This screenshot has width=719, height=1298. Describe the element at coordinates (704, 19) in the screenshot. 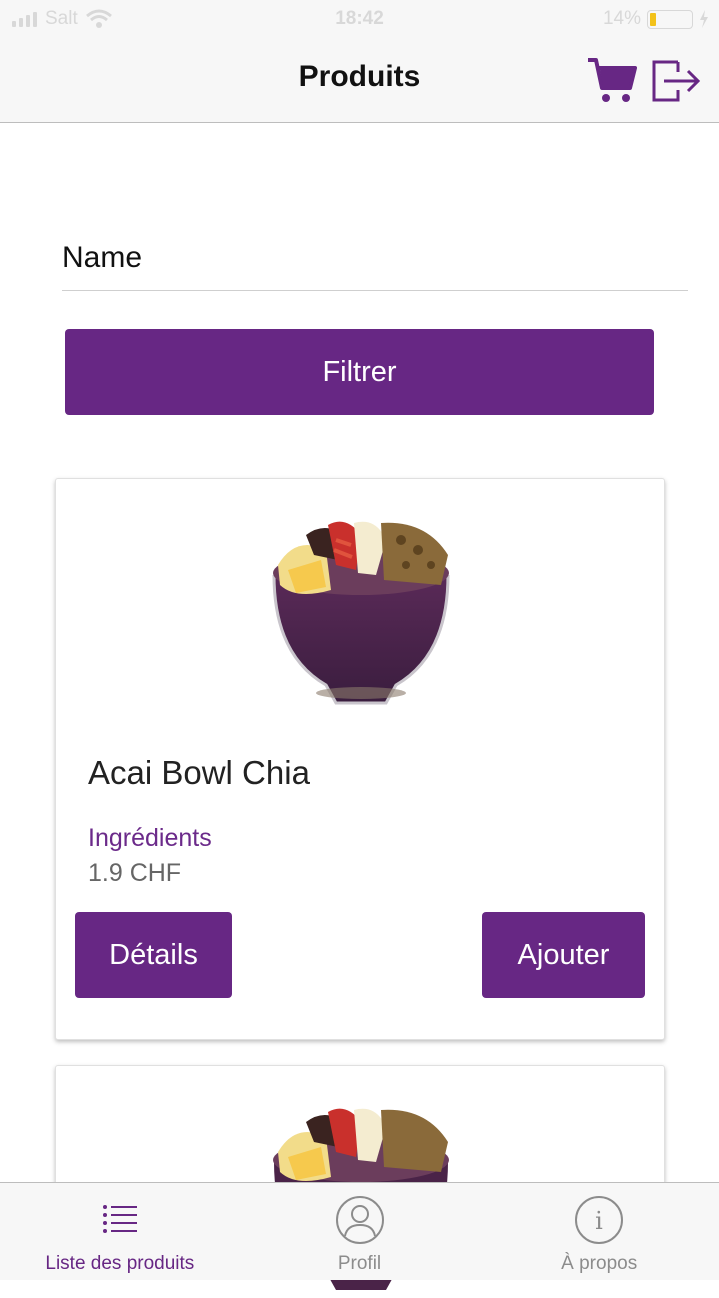

I see `charging-icon` at that location.